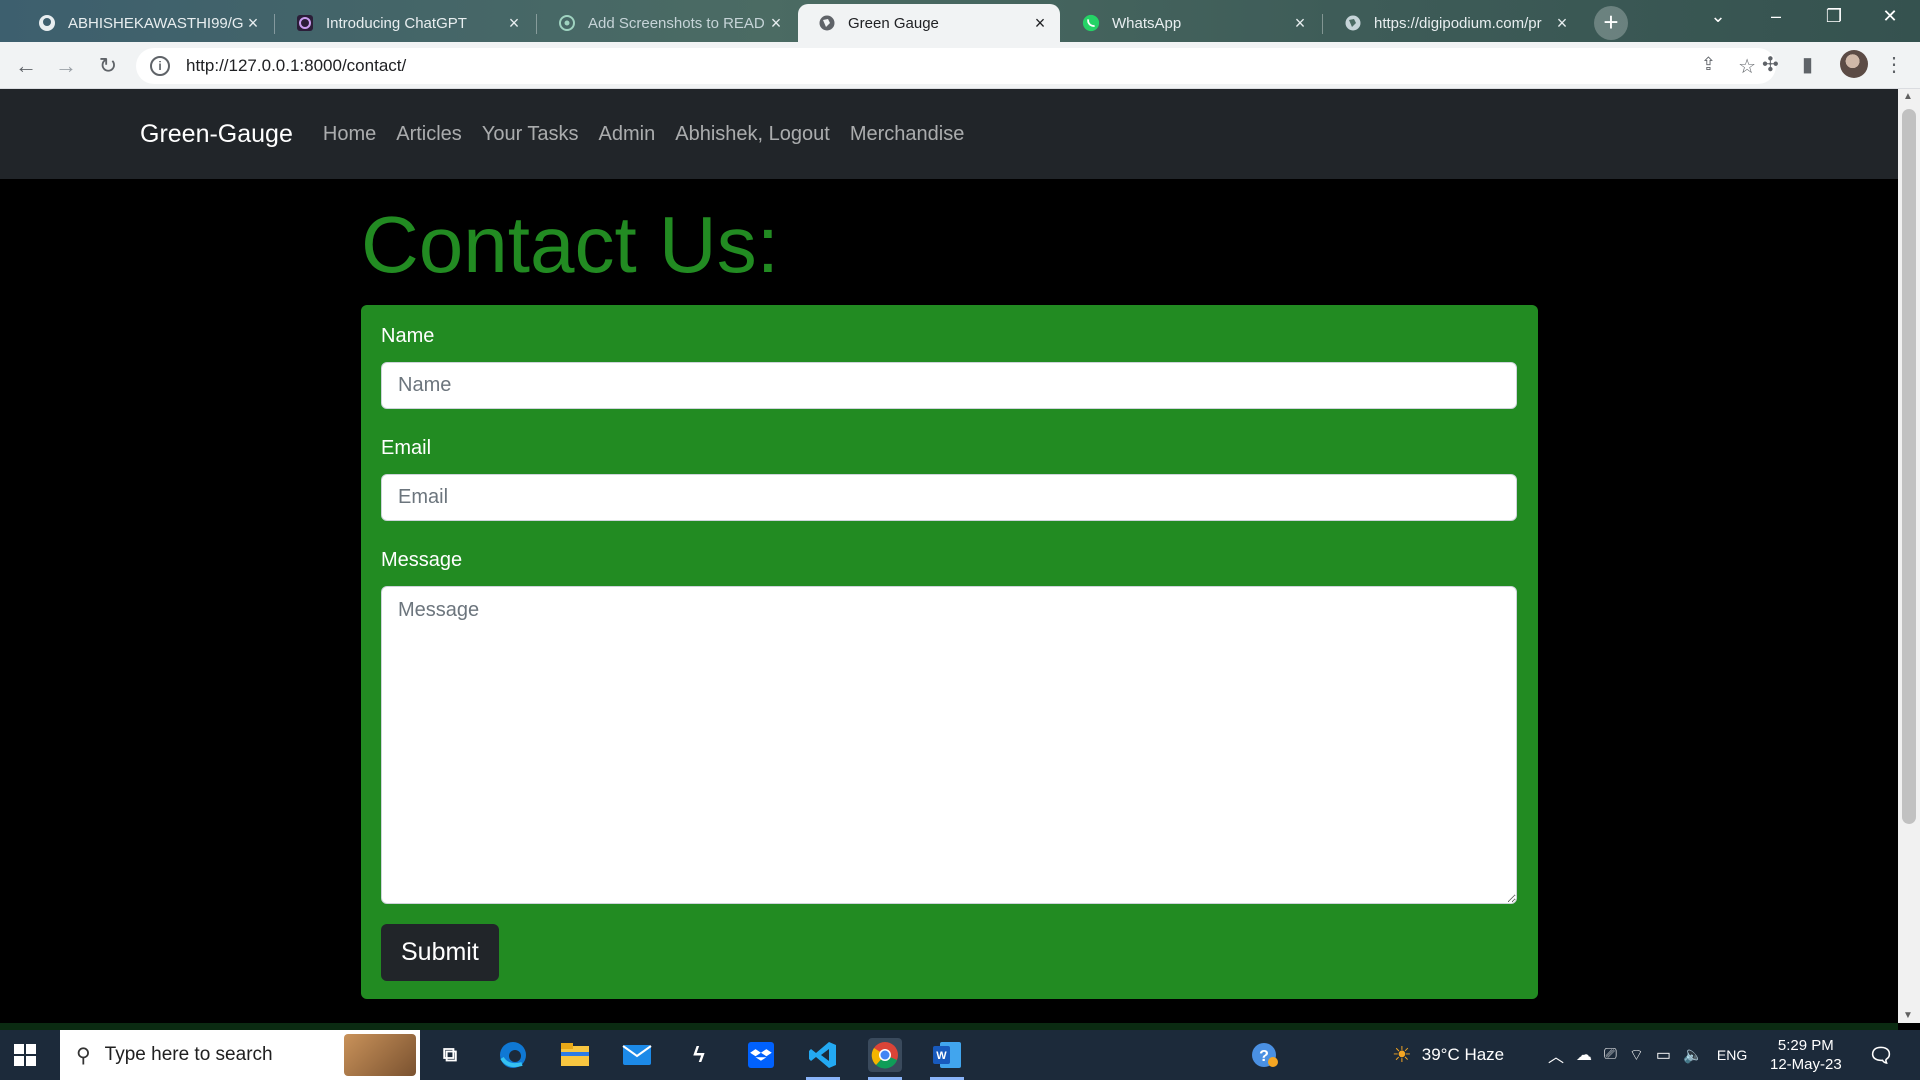  I want to click on minimize-button: –, so click(1776, 16).